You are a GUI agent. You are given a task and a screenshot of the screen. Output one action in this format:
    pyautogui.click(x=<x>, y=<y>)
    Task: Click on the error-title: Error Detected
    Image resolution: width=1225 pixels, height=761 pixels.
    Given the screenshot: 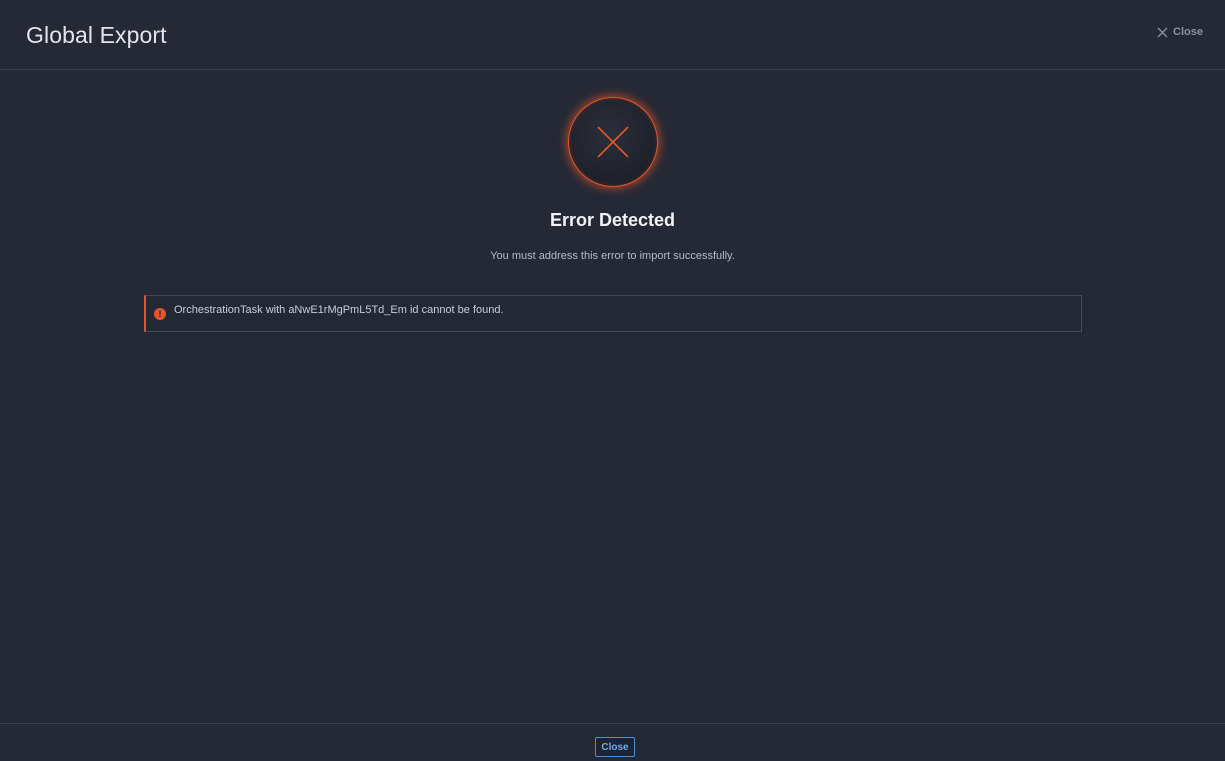 What is the action you would take?
    pyautogui.click(x=612, y=220)
    